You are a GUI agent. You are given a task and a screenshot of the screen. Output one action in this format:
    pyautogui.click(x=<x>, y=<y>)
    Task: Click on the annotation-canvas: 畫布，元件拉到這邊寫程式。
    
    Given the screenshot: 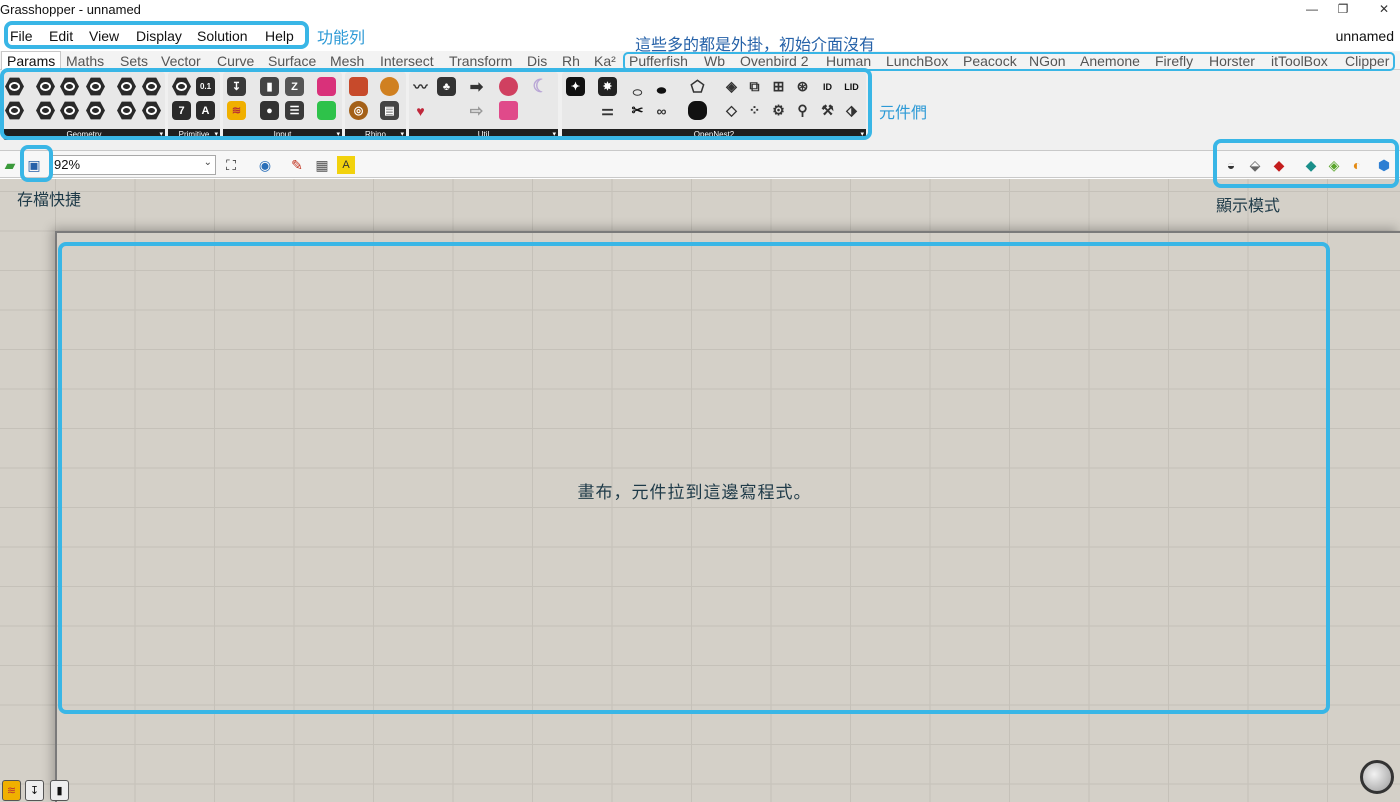 What is the action you would take?
    pyautogui.click(x=694, y=492)
    